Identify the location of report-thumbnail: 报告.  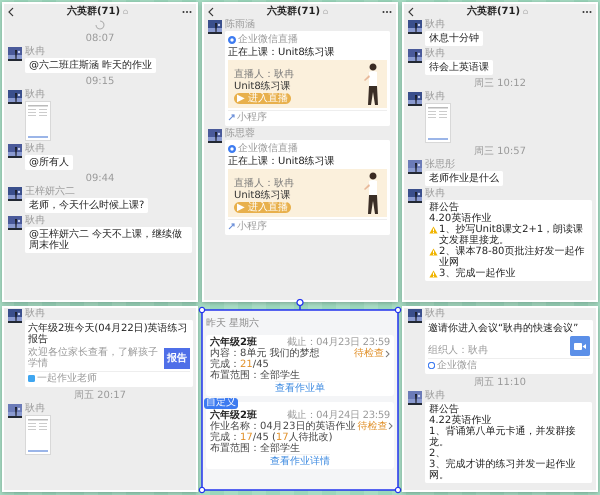
(177, 358).